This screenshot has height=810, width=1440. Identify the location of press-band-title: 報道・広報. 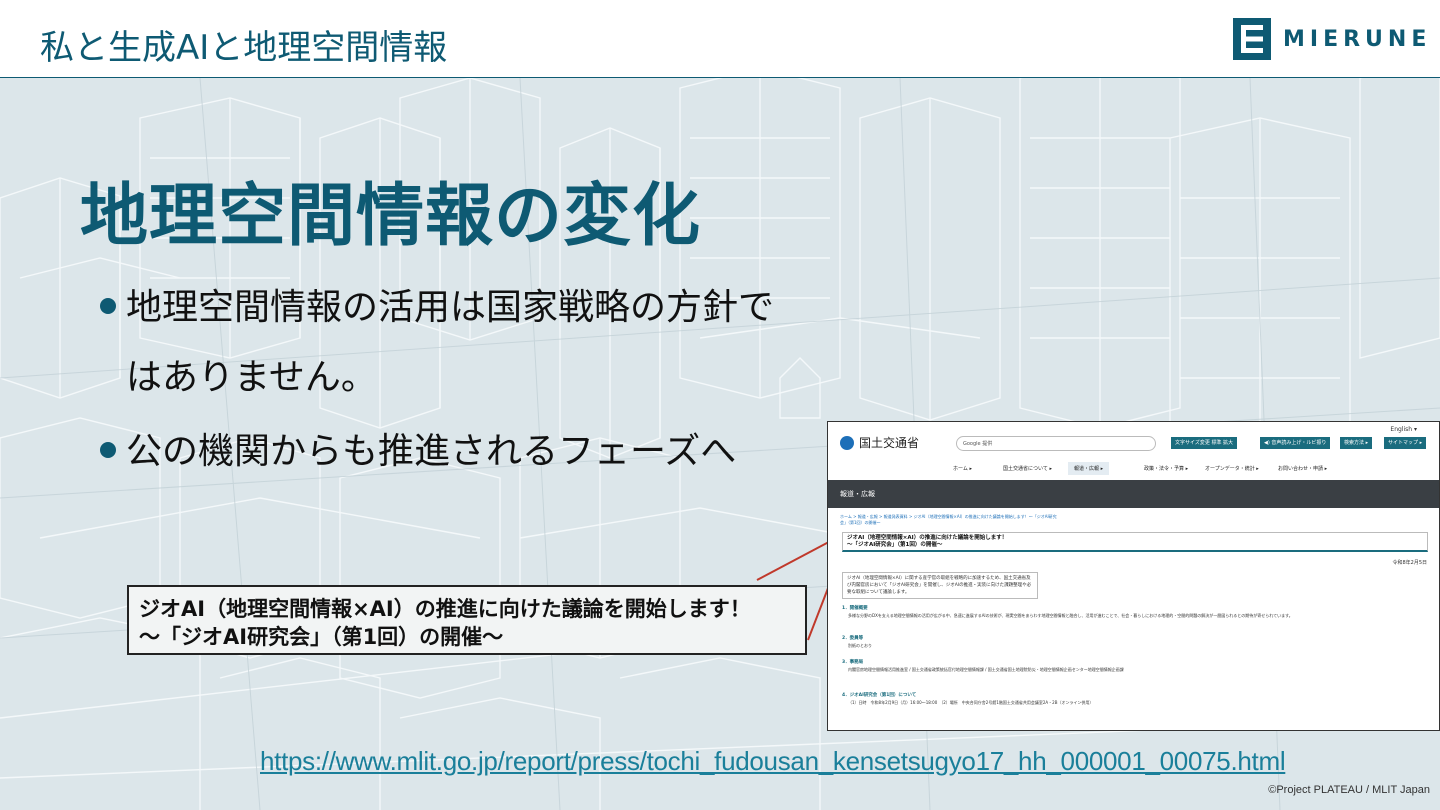
(1133, 494).